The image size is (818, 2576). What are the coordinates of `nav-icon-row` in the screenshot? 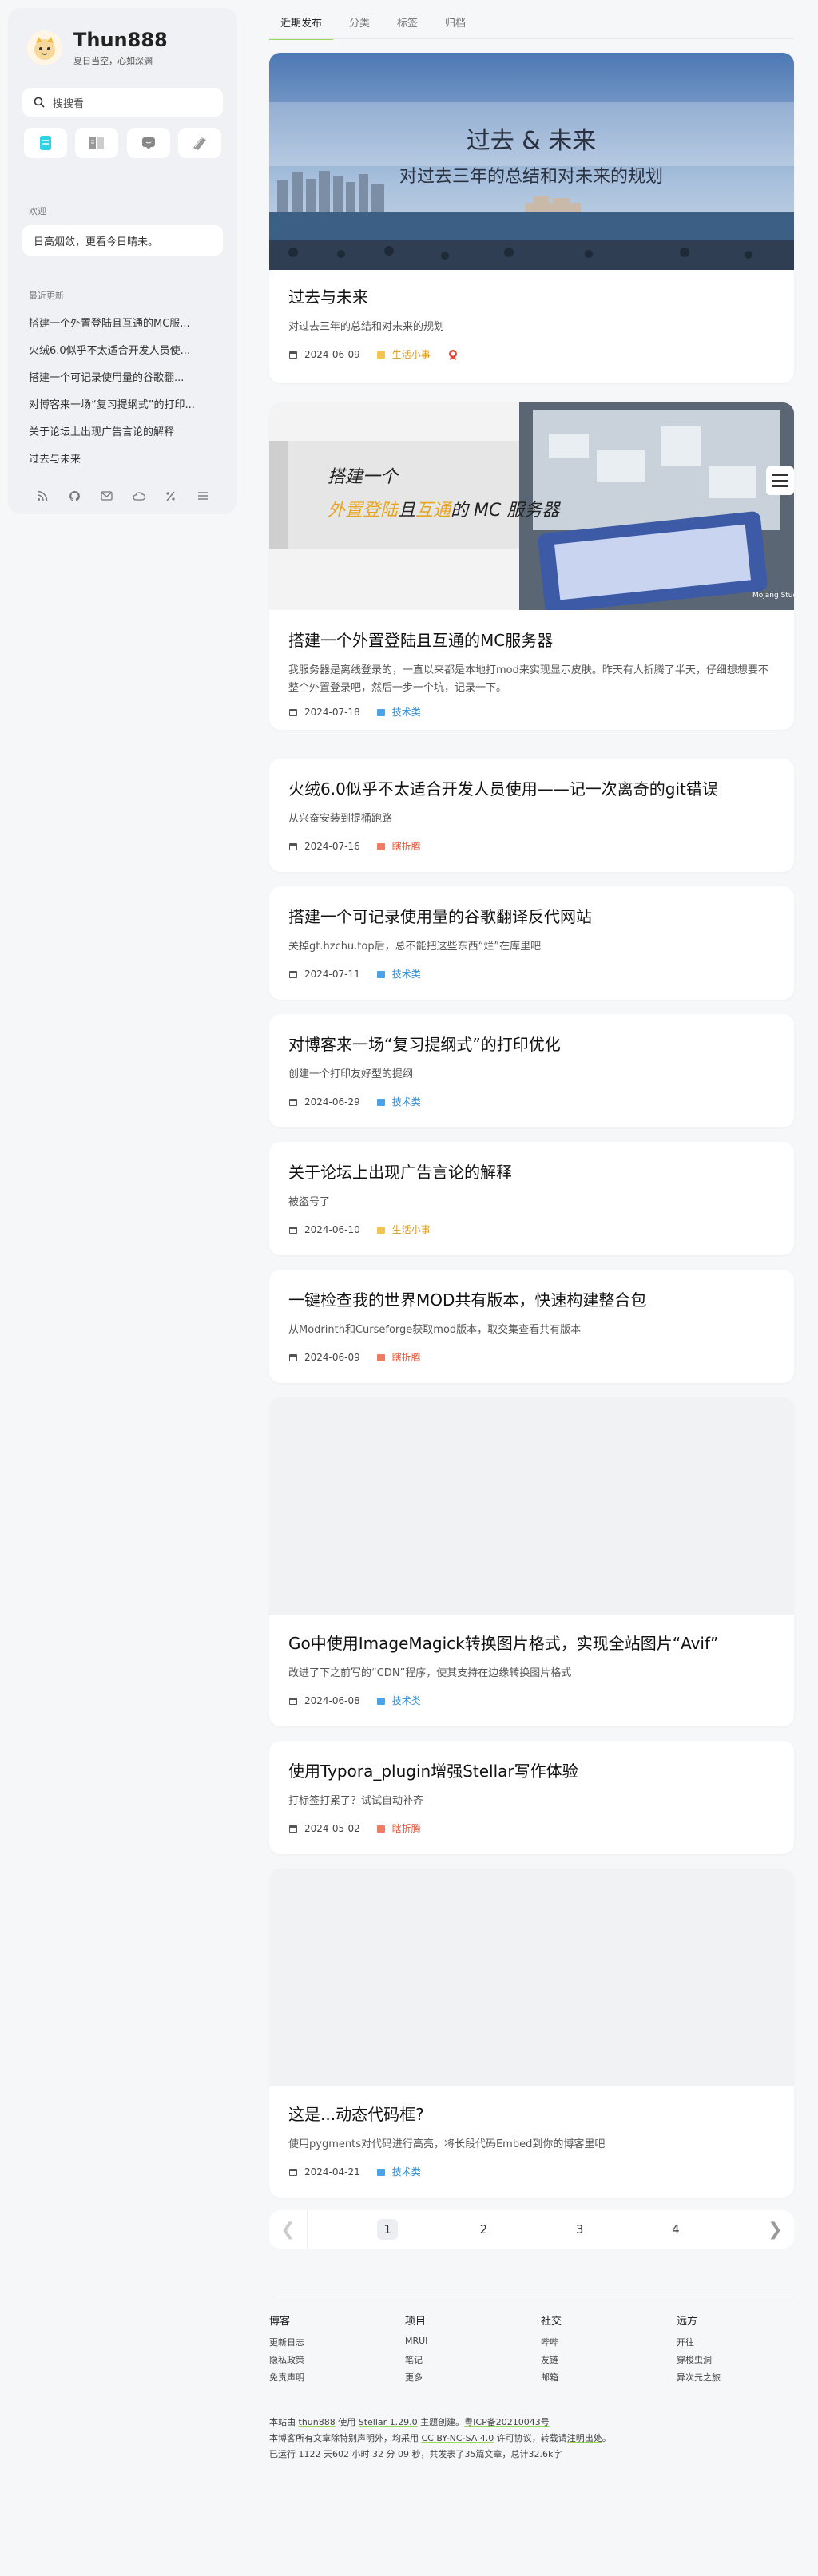 It's located at (123, 143).